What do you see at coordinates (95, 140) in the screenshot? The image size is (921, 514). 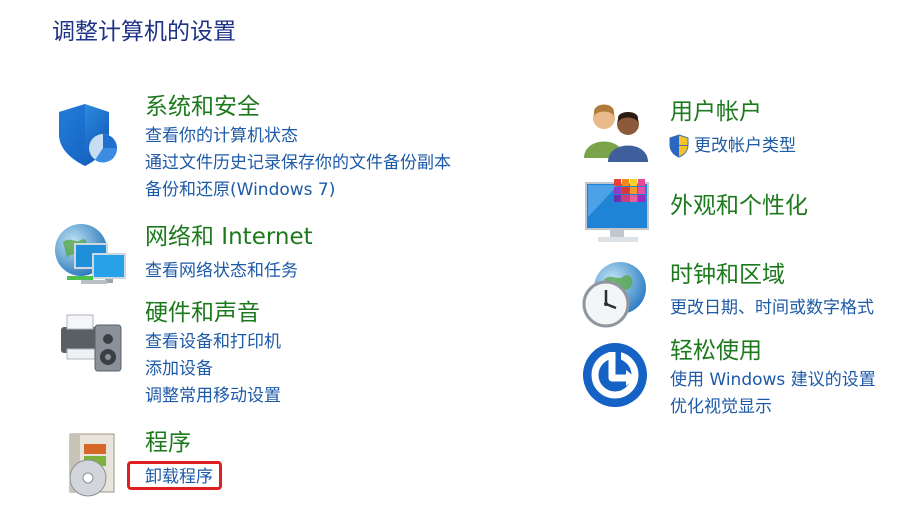 I see `security-shield-icon` at bounding box center [95, 140].